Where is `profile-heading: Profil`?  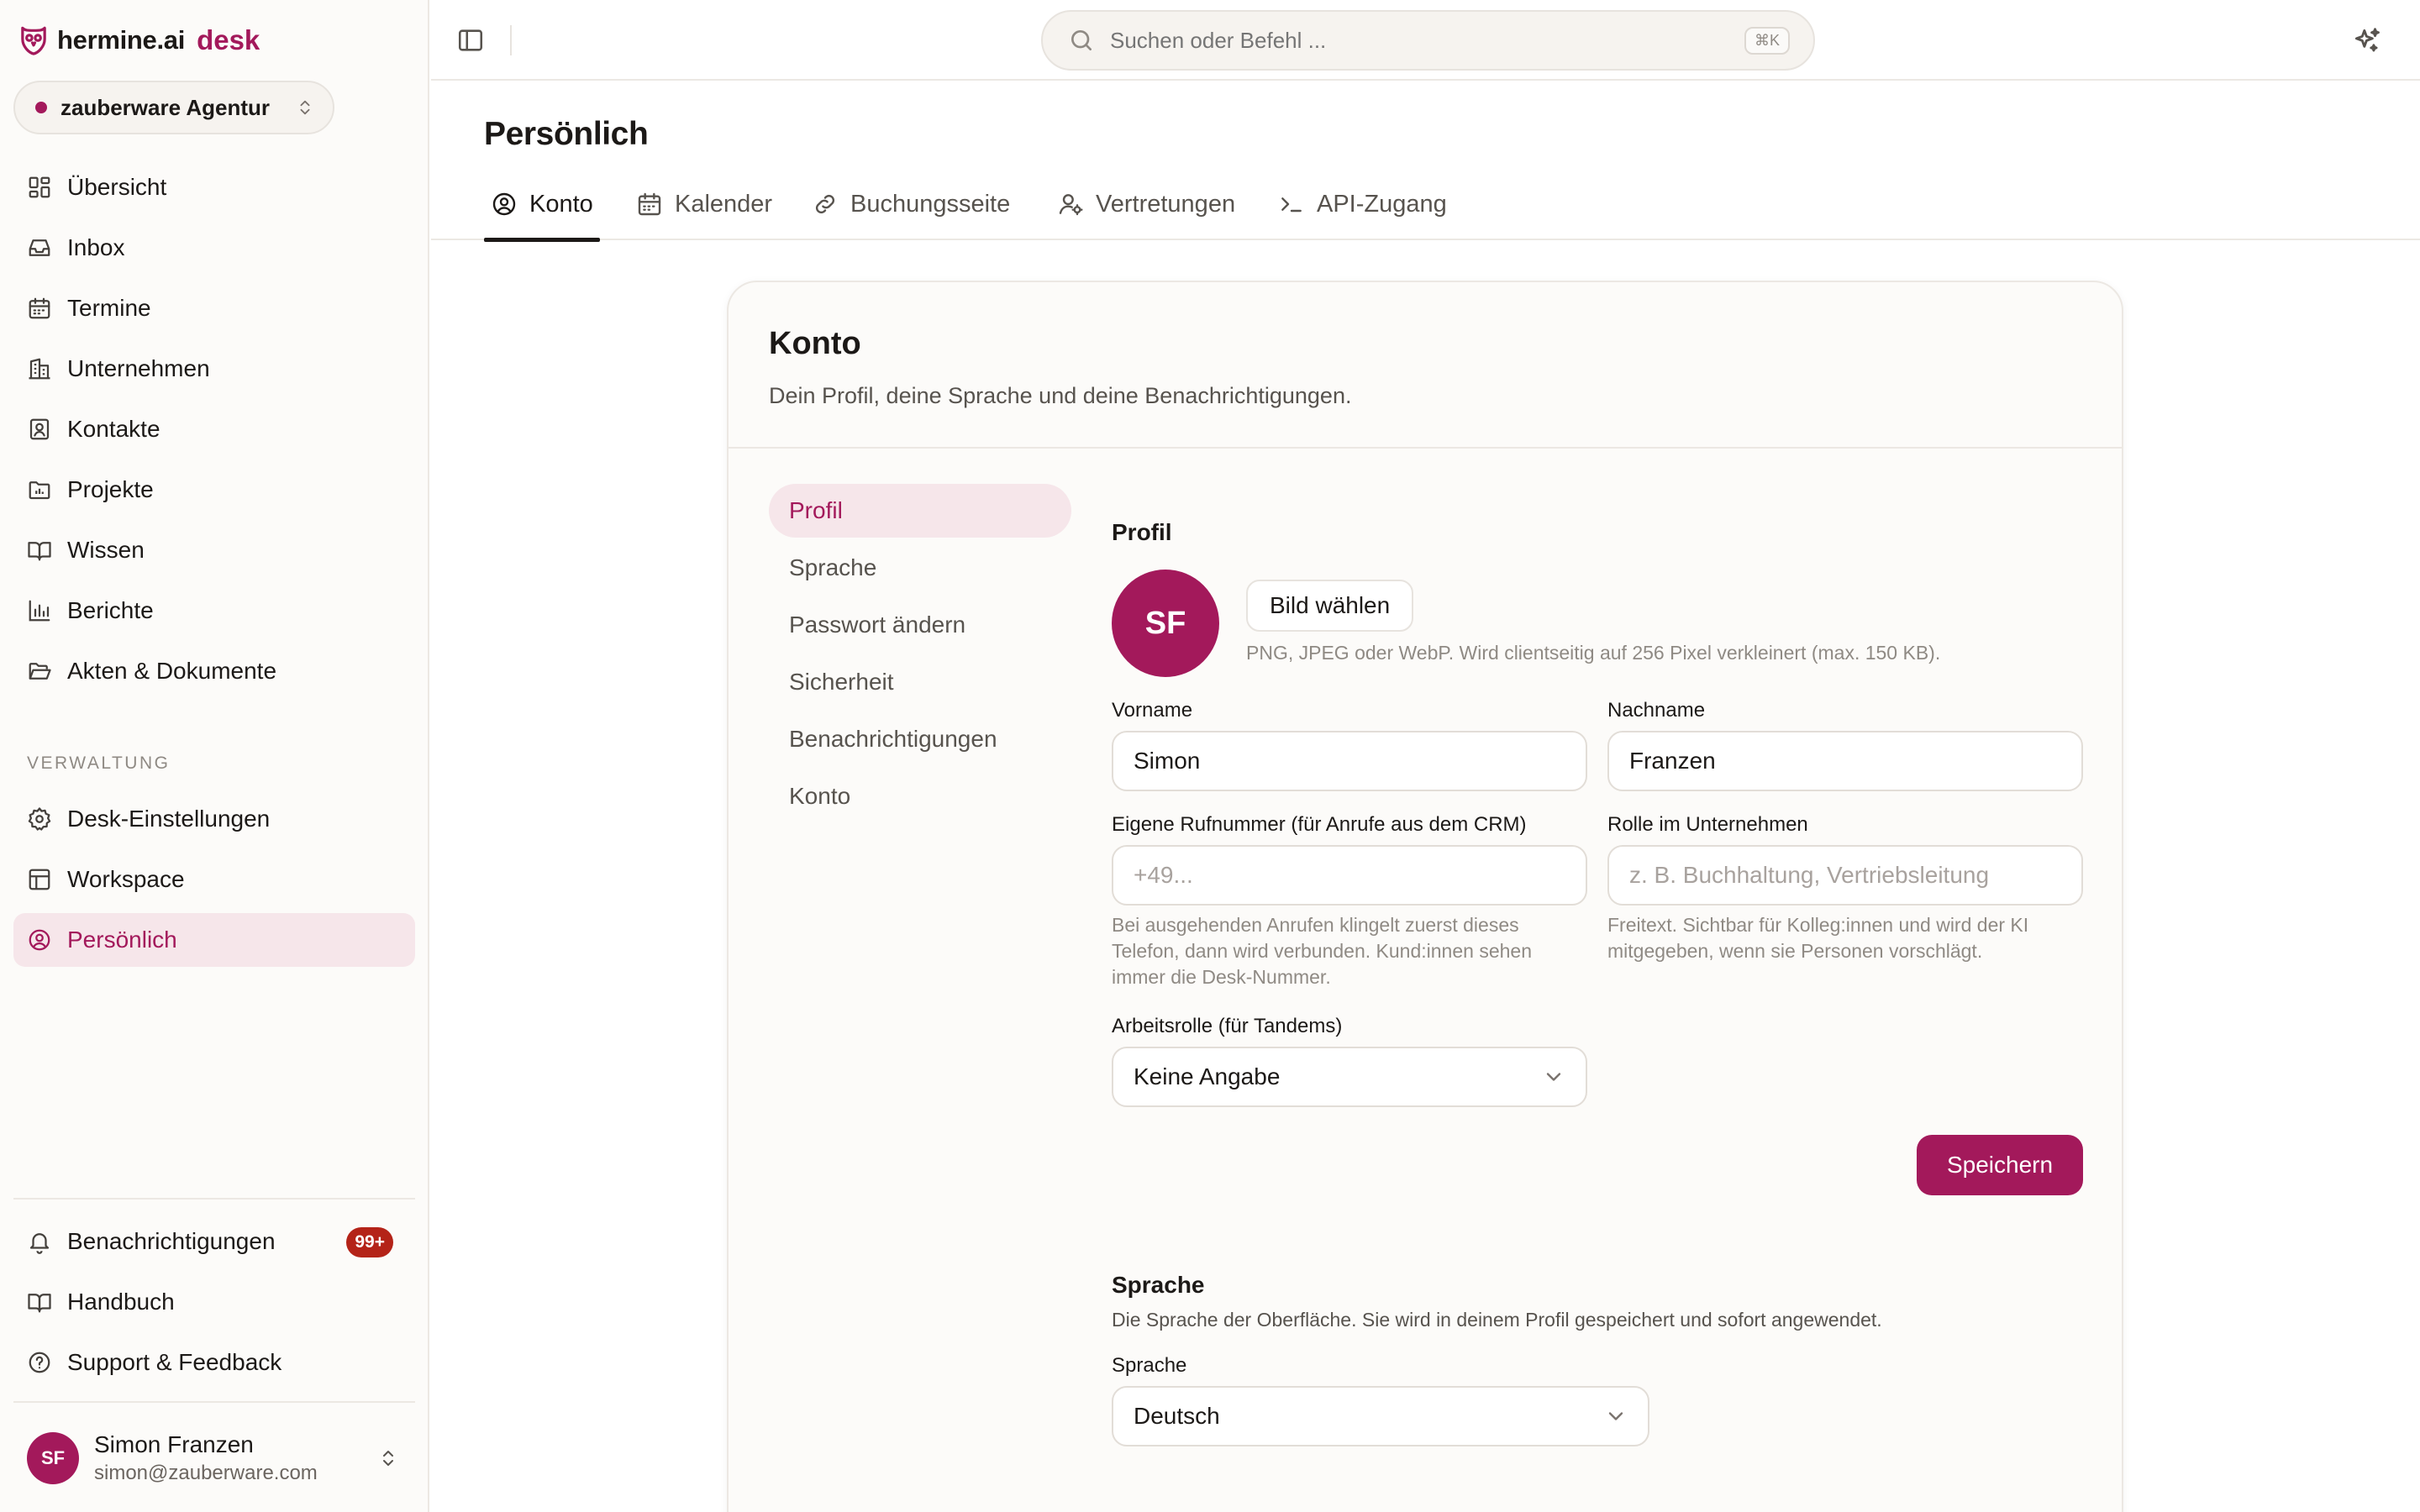
profile-heading: Profil is located at coordinates (1142, 532).